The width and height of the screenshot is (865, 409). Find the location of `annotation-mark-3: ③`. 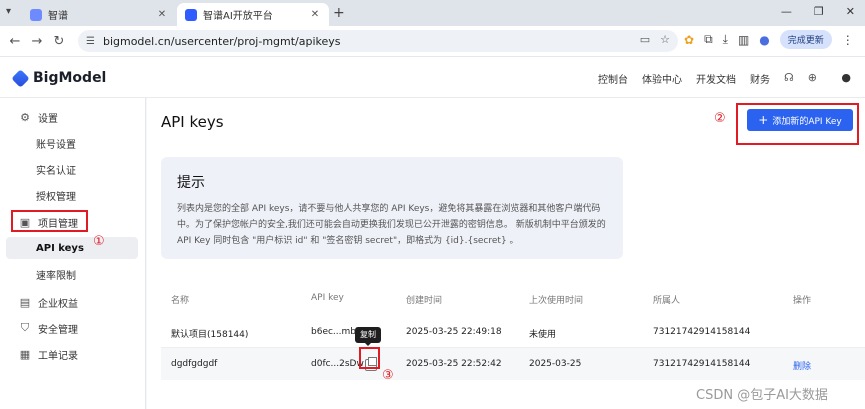

annotation-mark-3: ③ is located at coordinates (388, 375).